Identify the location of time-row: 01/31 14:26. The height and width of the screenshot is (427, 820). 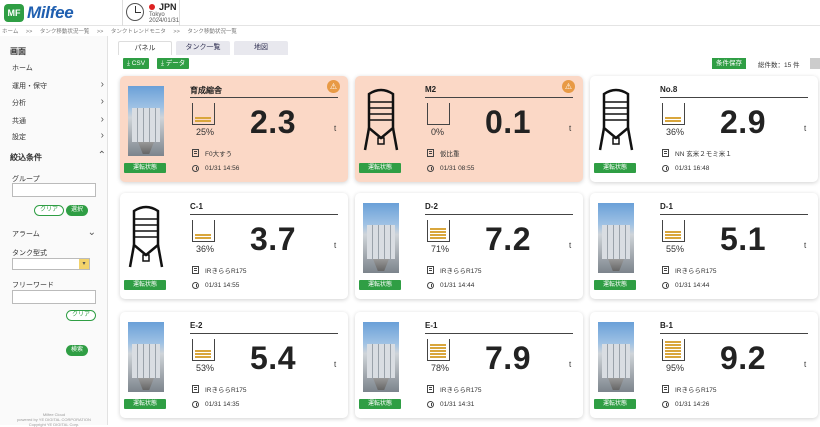
(685, 404).